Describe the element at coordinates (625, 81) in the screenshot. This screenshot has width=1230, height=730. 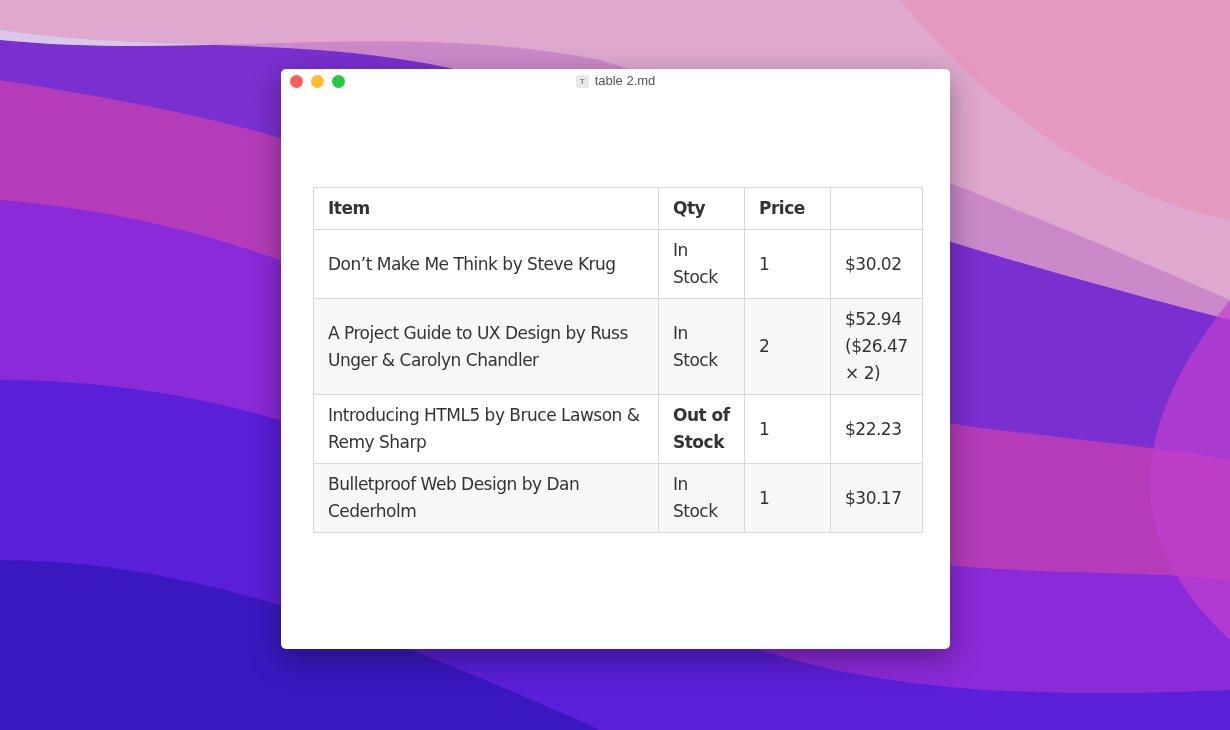
I see `window-title: table 2.md` at that location.